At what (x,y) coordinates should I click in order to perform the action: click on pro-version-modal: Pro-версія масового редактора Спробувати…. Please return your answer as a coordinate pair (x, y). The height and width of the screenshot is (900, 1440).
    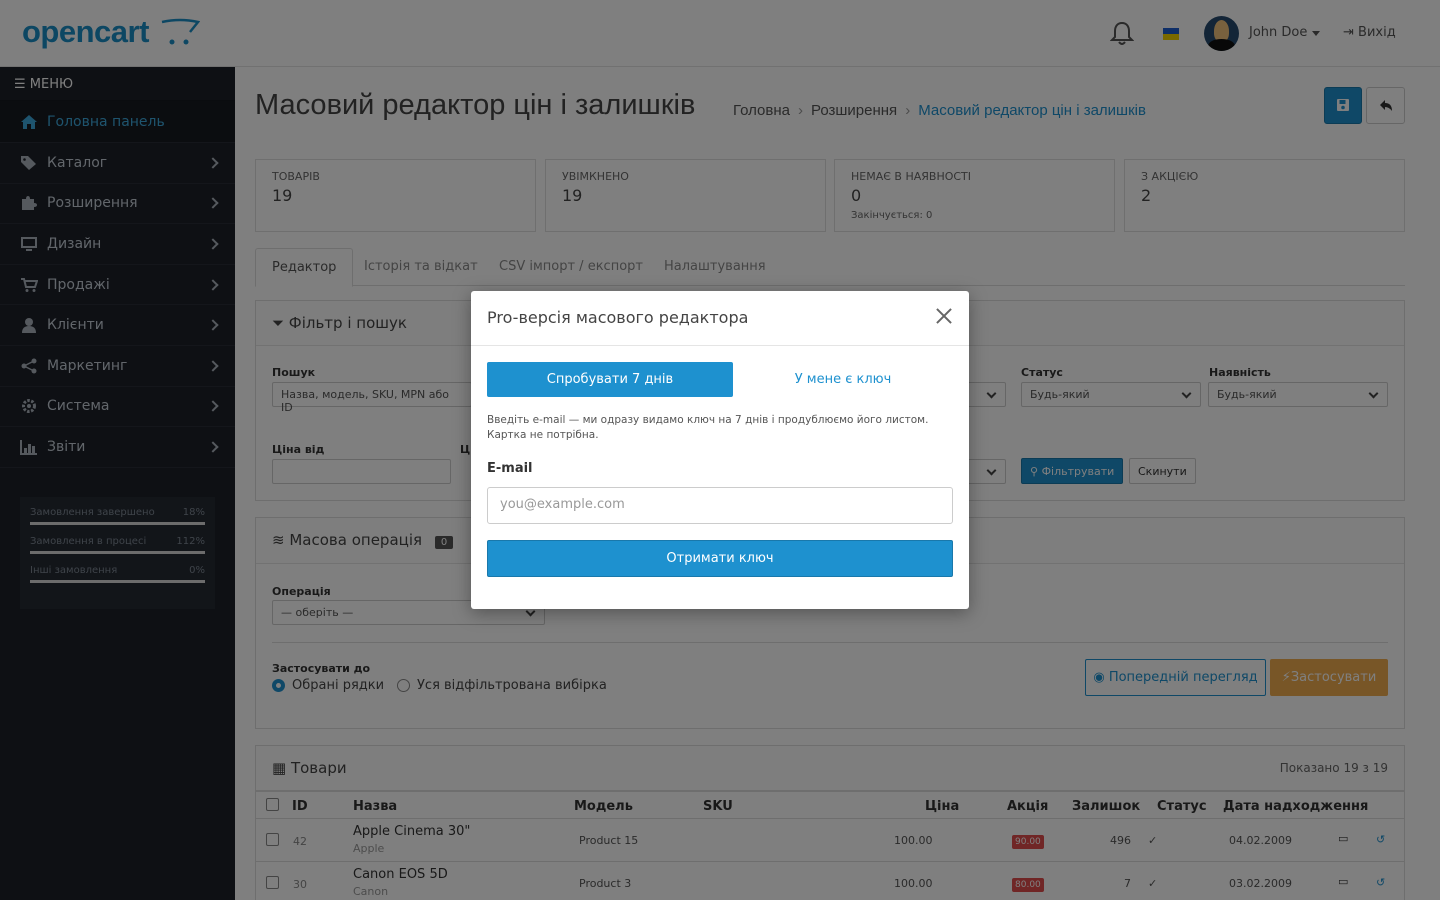
    Looking at the image, I should click on (720, 450).